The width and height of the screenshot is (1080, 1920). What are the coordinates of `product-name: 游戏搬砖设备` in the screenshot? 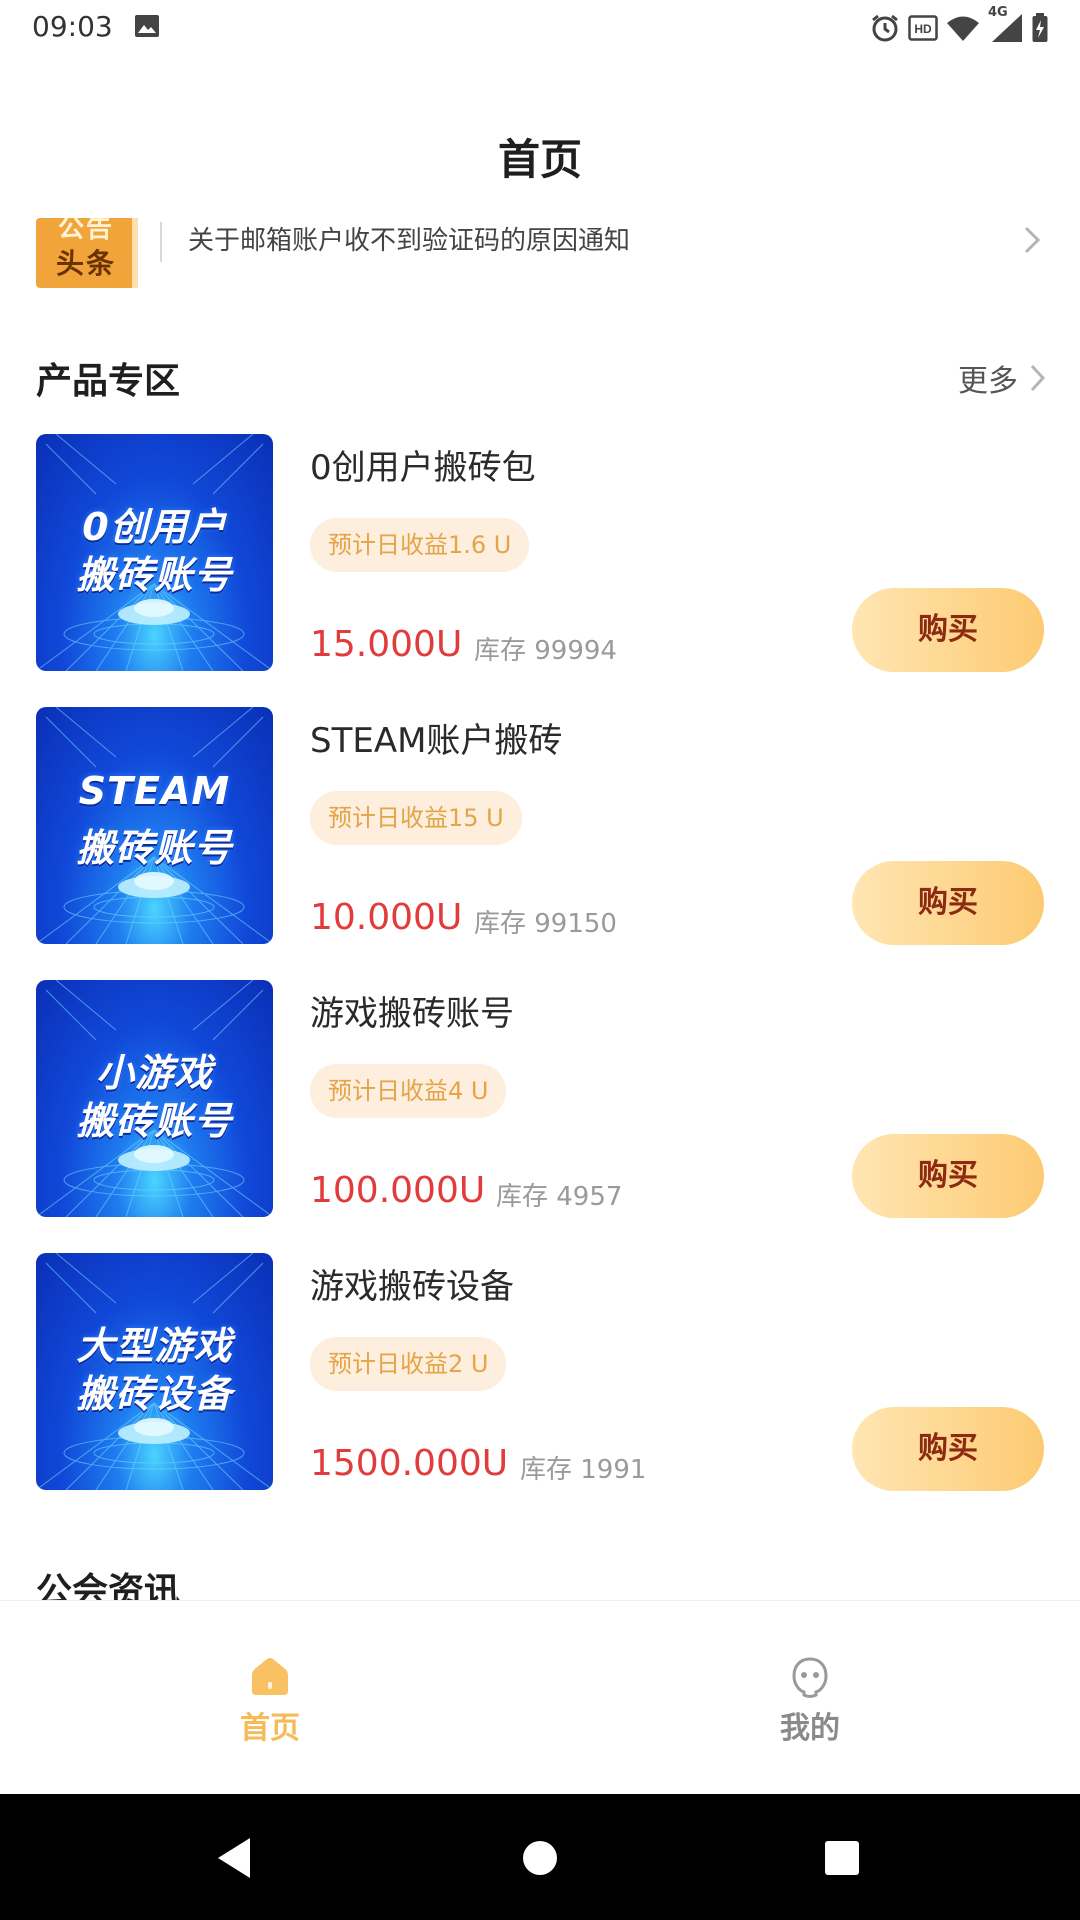 It's located at (412, 1283).